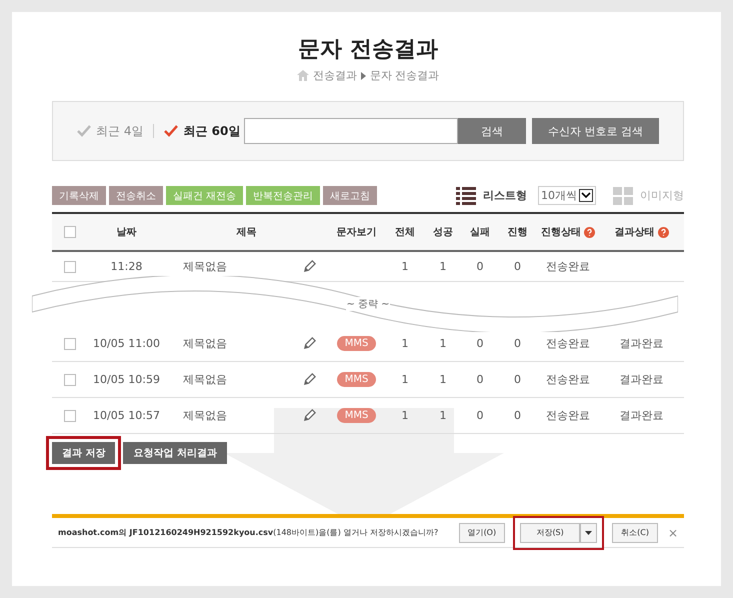 The width and height of the screenshot is (733, 598). What do you see at coordinates (673, 533) in the screenshot?
I see `close-button: ×` at bounding box center [673, 533].